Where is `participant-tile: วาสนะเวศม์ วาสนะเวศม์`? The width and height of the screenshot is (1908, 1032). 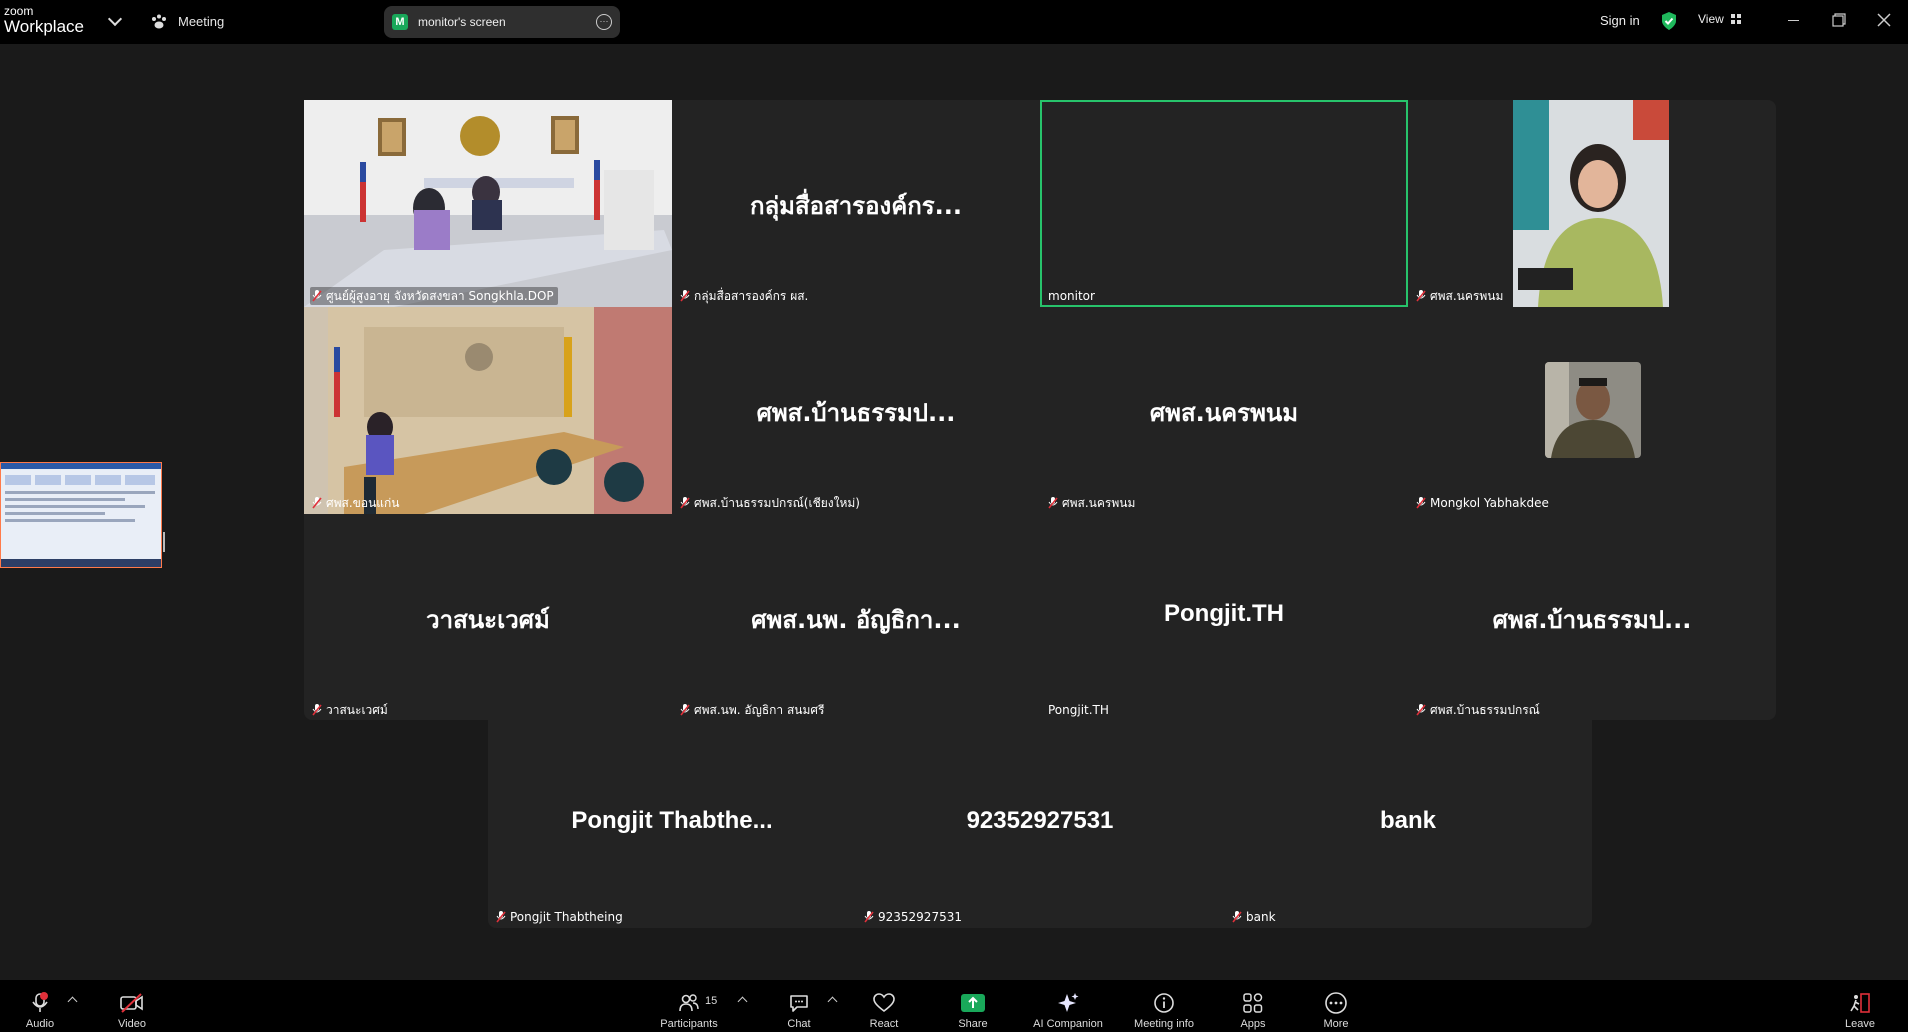 participant-tile: วาสนะเวศม์ วาสนะเวศม์ is located at coordinates (488, 617).